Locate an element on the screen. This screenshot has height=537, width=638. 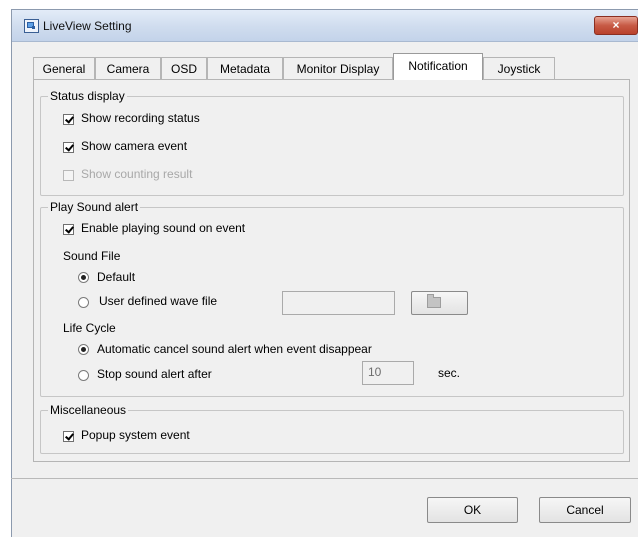
show-recording-status-label: Show recording status is located at coordinates (140, 118).